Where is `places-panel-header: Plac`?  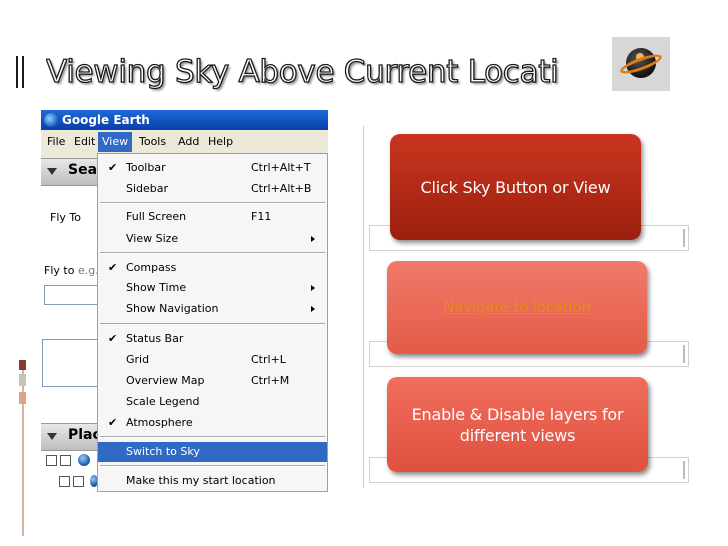
places-panel-header: Plac is located at coordinates (71, 437).